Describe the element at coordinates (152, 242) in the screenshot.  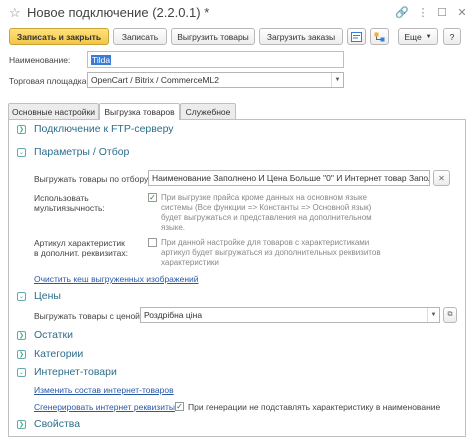
I see `article-checkbox` at that location.